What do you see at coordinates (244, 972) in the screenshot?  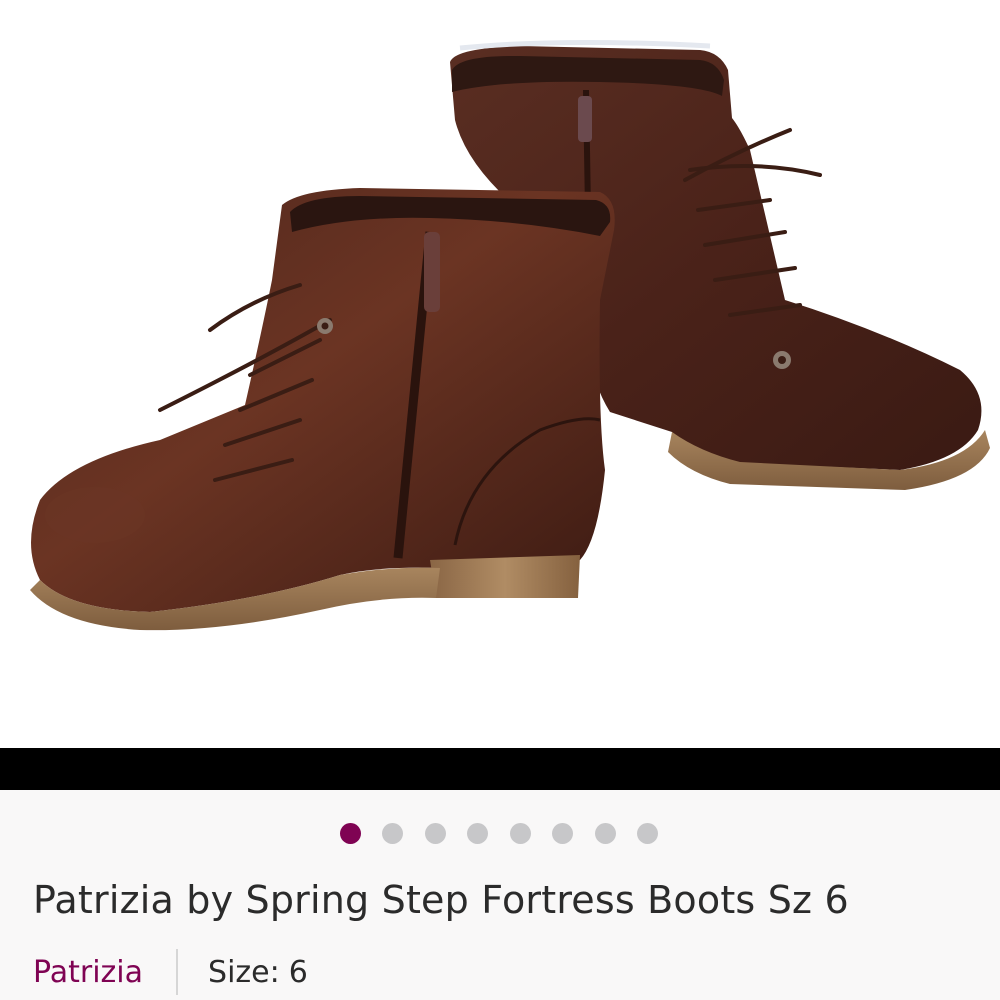 I see `size-label: Size:` at bounding box center [244, 972].